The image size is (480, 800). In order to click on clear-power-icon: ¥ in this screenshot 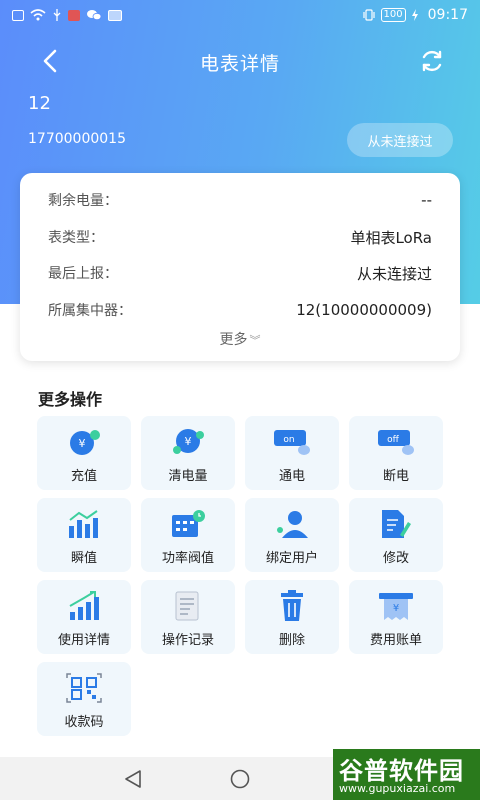, I will do `click(188, 441)`.